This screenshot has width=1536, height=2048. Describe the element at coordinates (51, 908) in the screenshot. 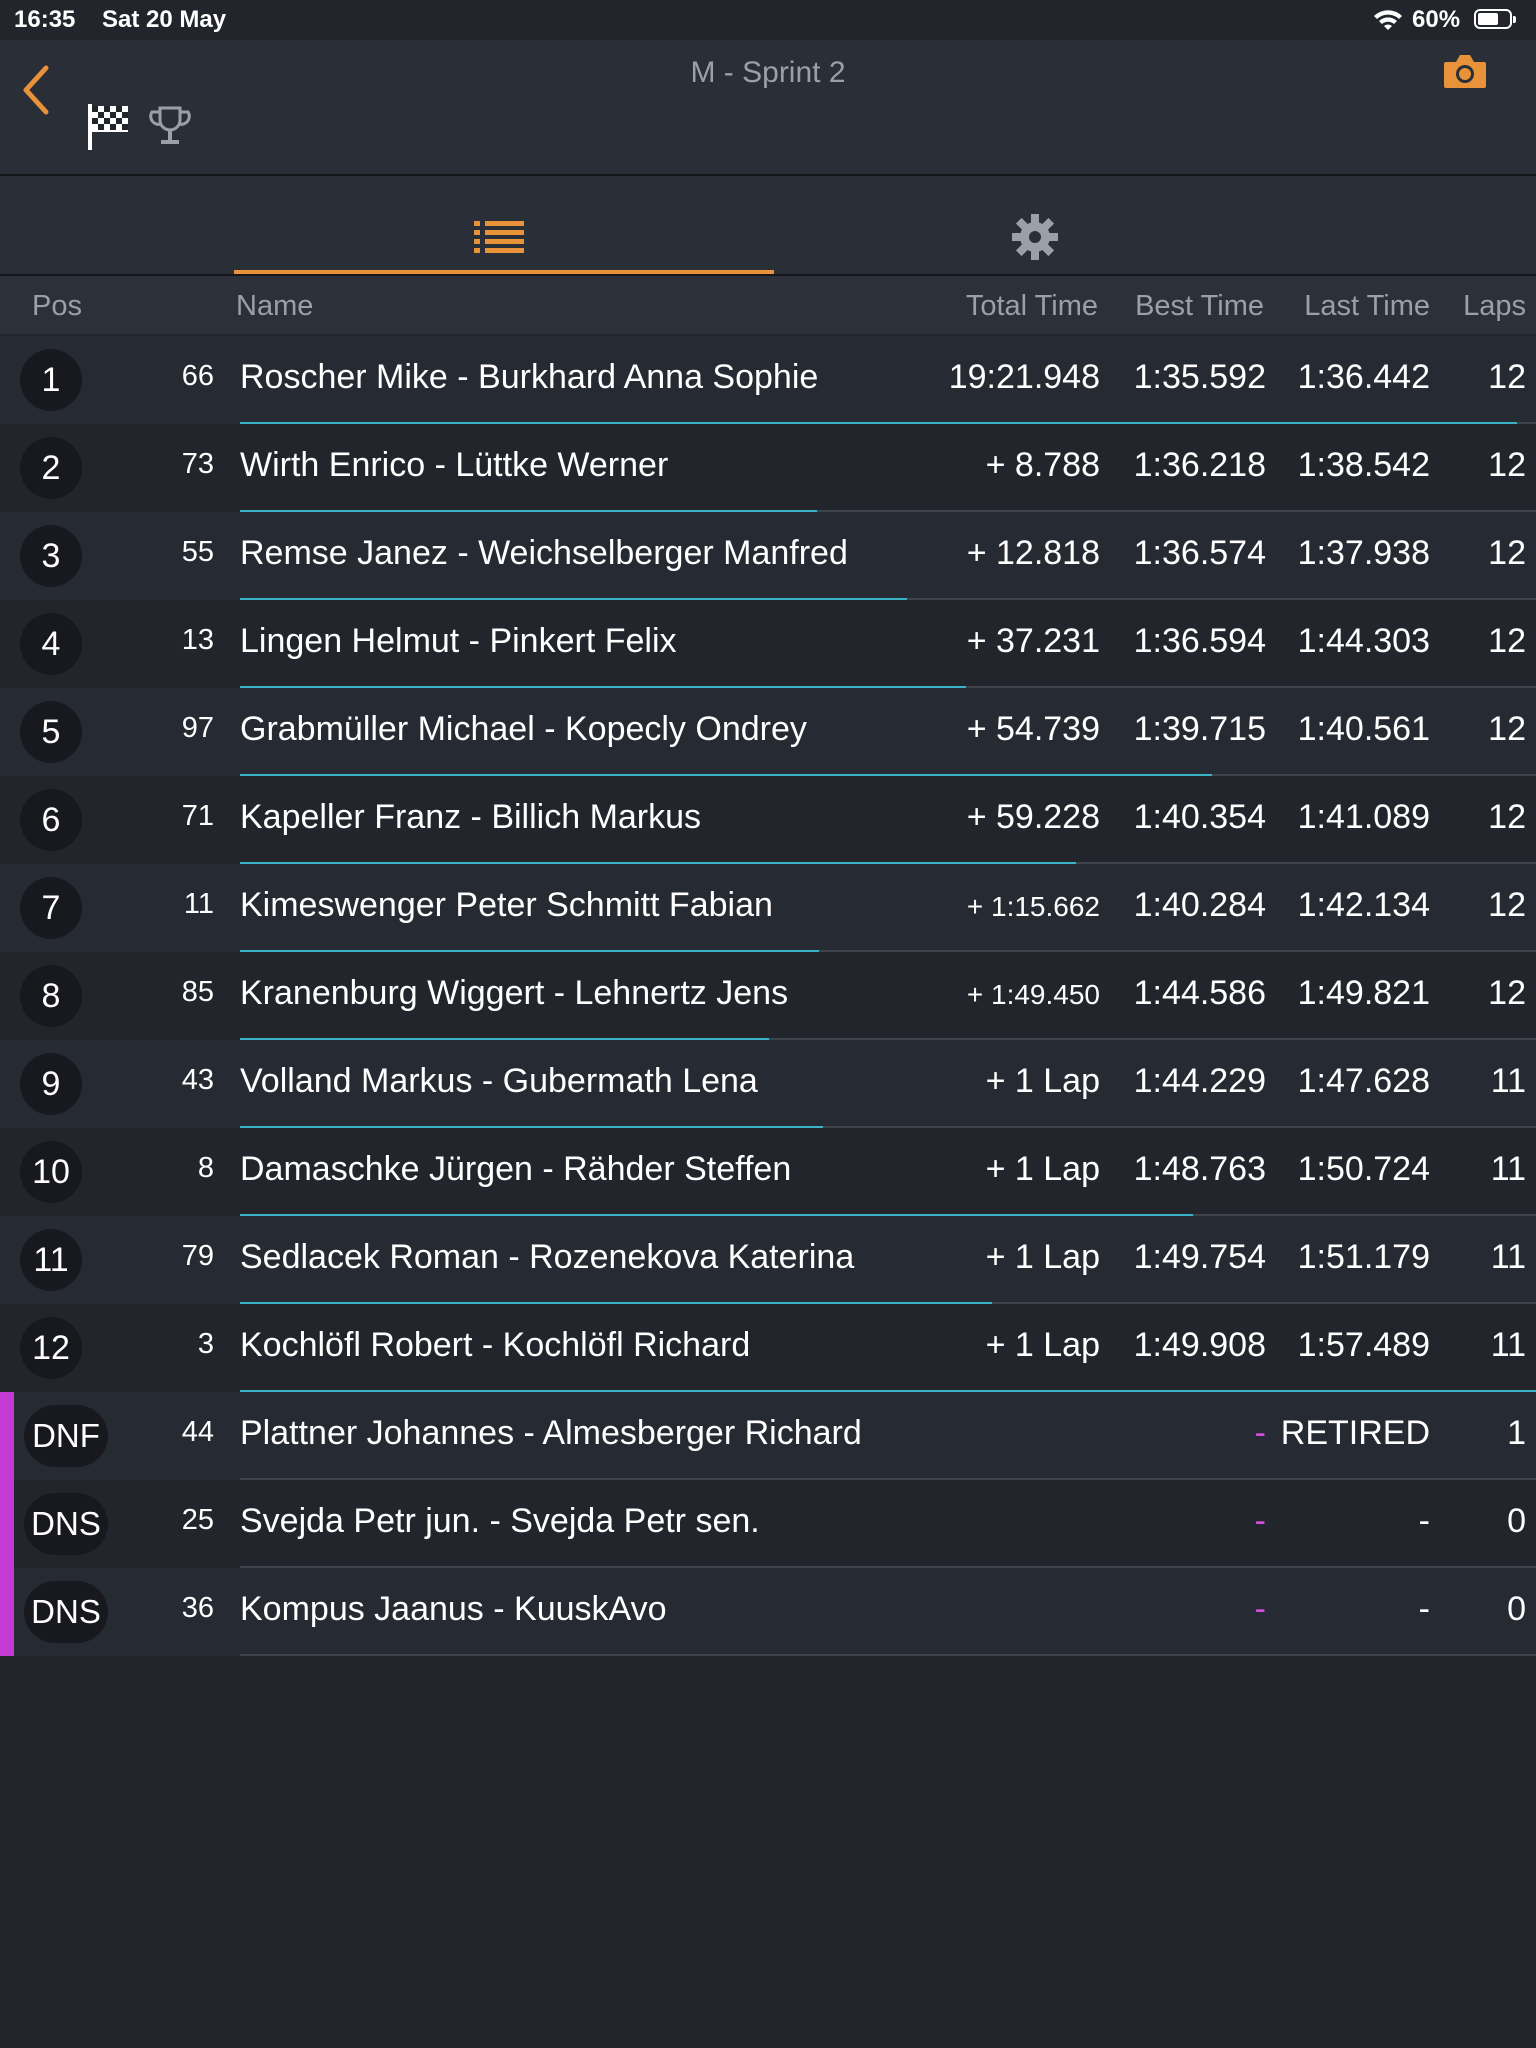

I see `position-badge: 7` at that location.